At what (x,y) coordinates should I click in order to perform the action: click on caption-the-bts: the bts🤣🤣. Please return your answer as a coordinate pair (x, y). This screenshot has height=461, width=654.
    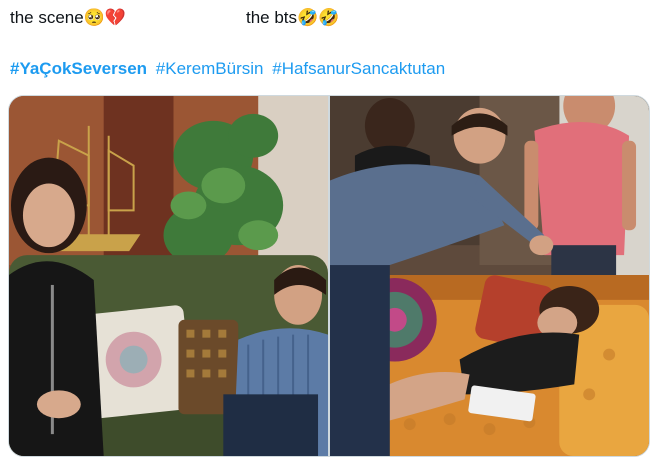
    Looking at the image, I should click on (293, 17).